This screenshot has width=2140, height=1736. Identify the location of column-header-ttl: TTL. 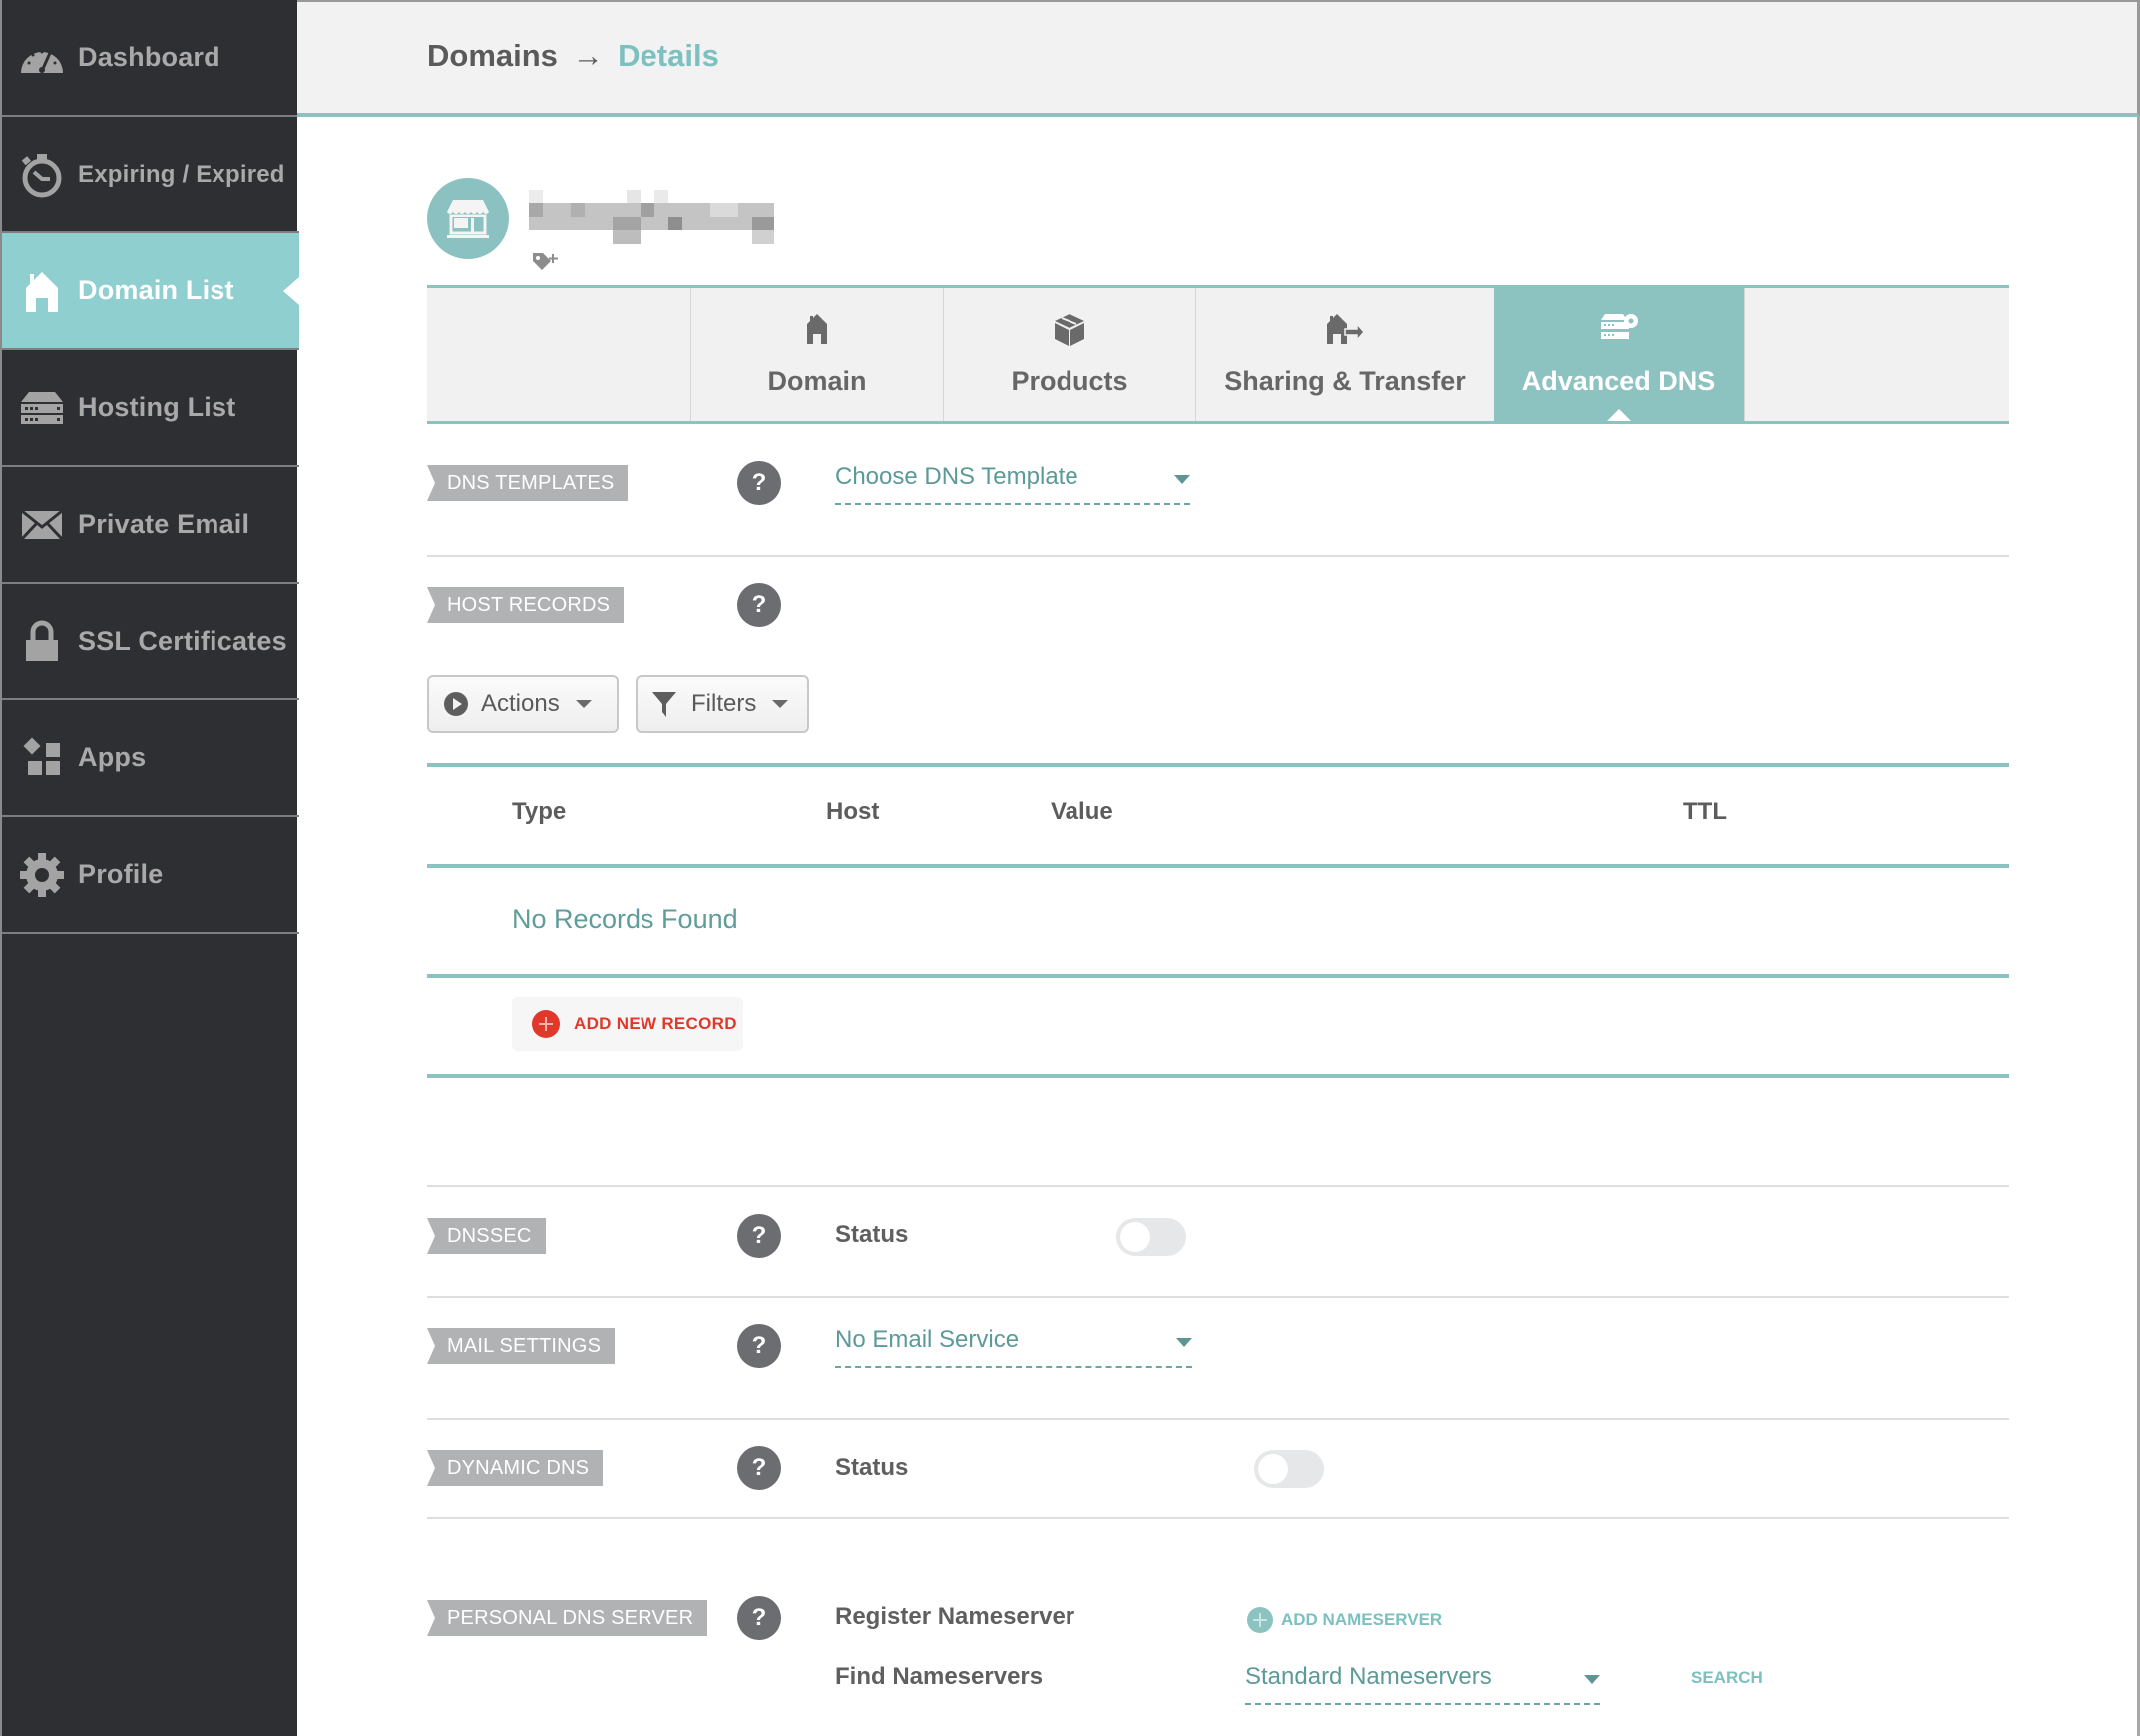
(1705, 812).